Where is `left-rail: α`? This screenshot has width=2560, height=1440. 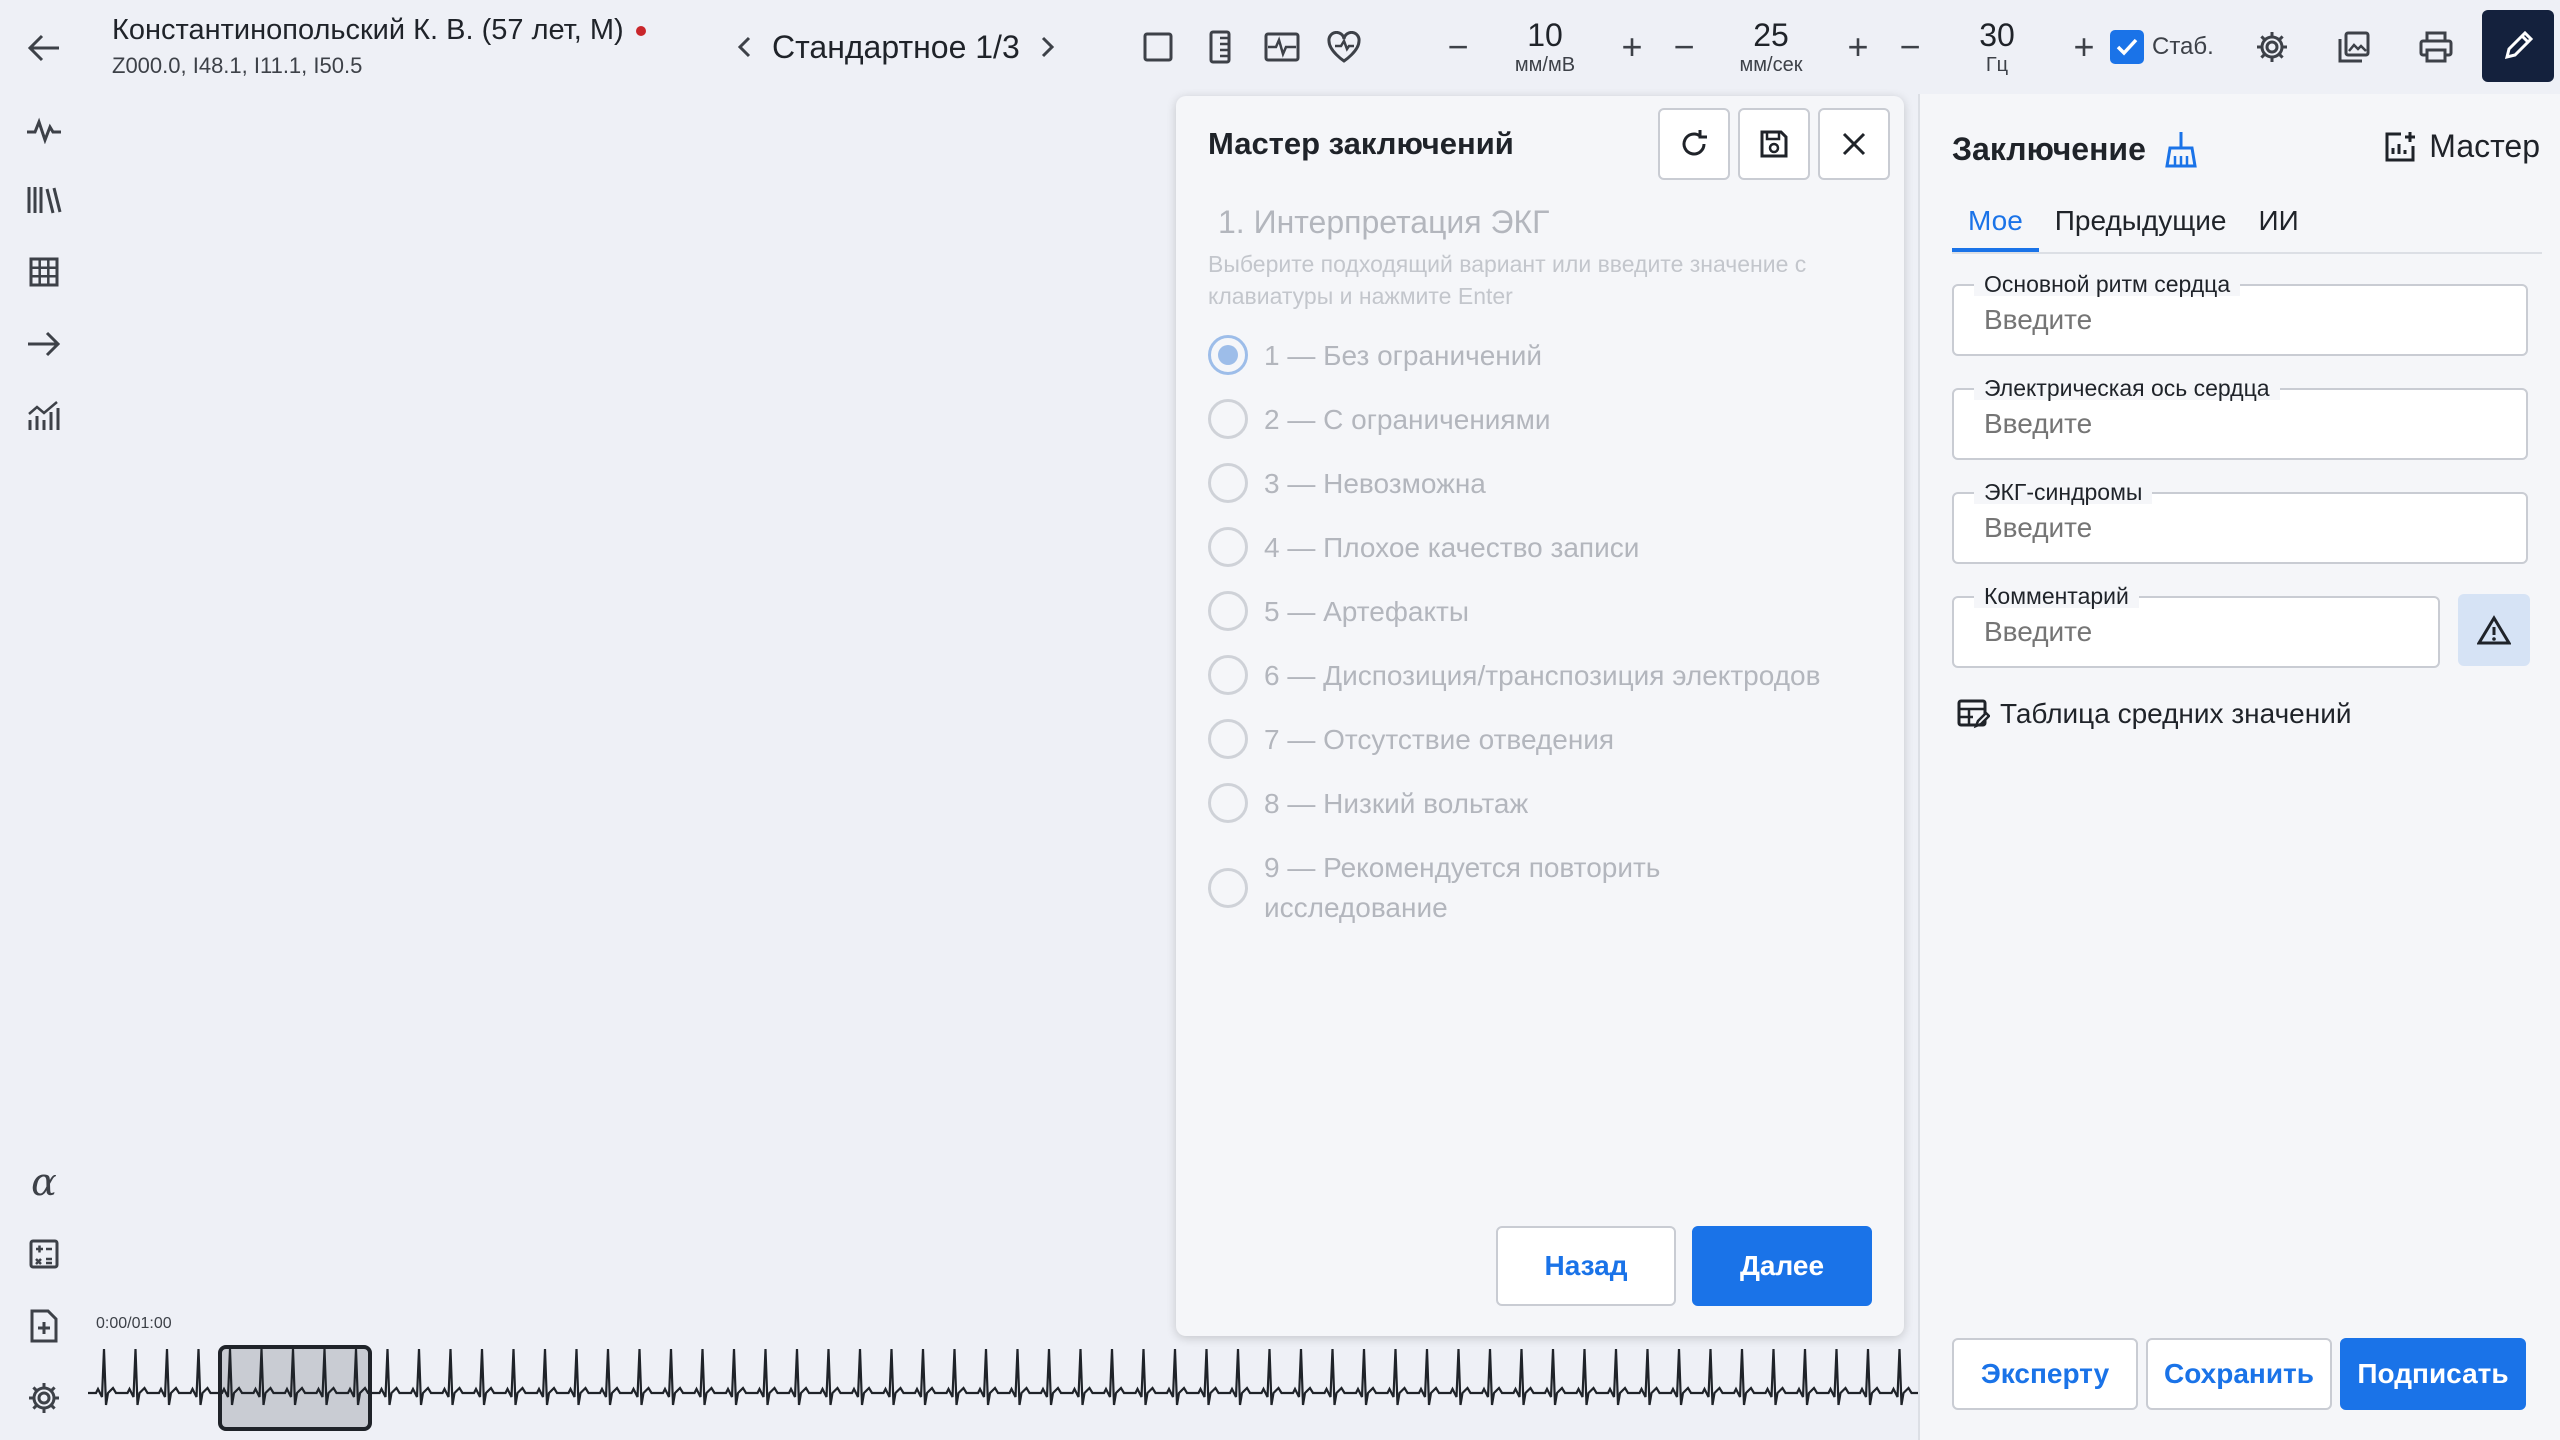 left-rail: α is located at coordinates (44, 767).